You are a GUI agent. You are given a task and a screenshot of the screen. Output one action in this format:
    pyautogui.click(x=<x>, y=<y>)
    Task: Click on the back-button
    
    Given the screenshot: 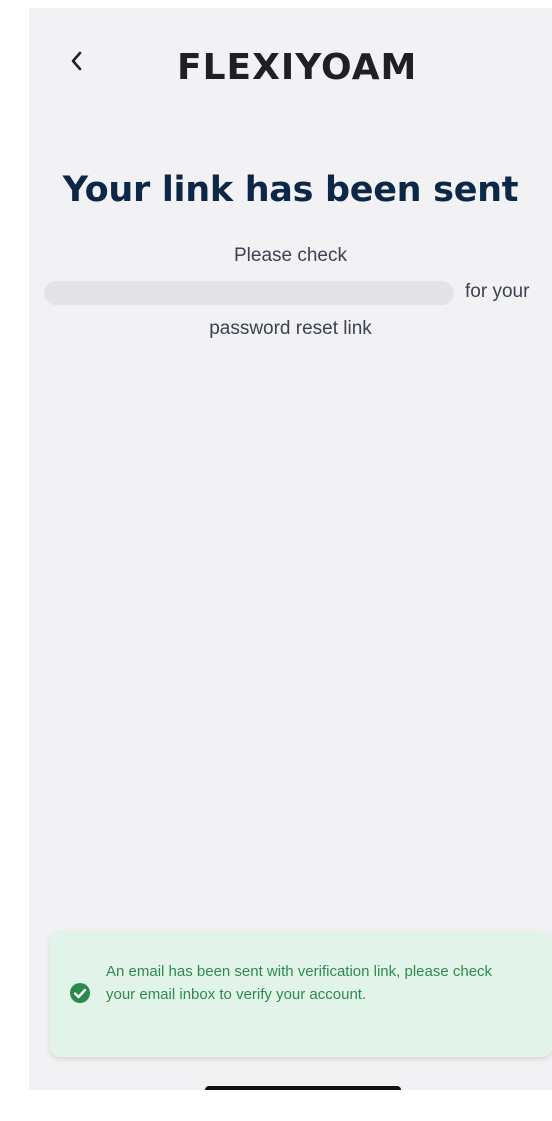 What is the action you would take?
    pyautogui.click(x=77, y=61)
    